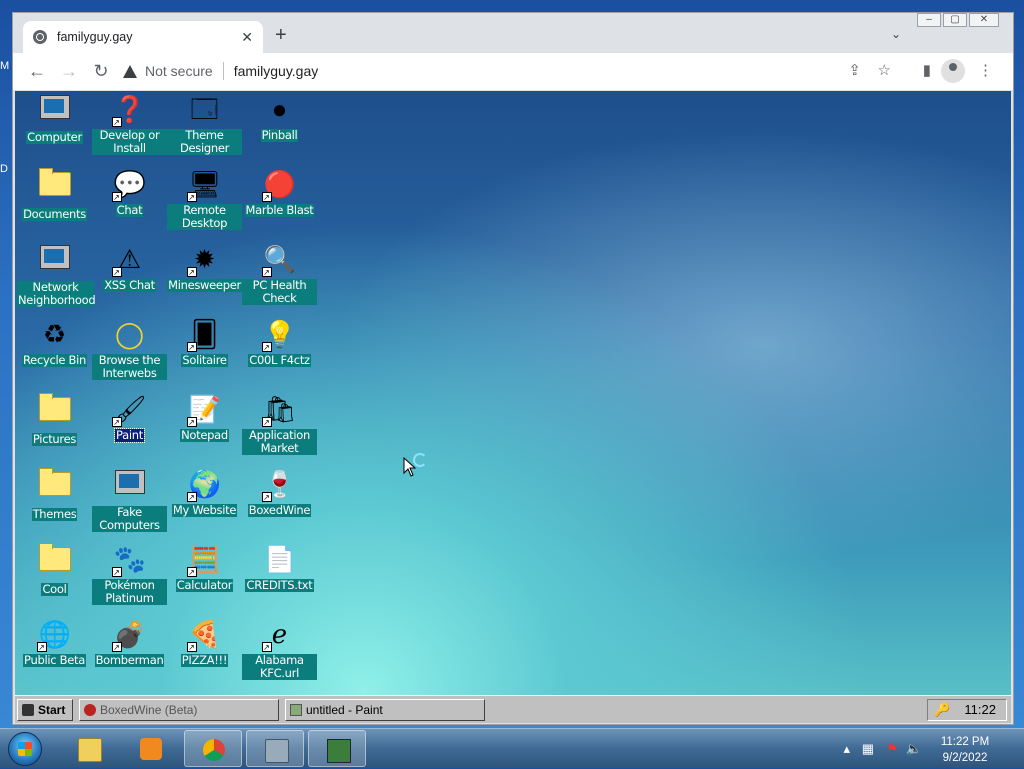 The image size is (1024, 769). Describe the element at coordinates (279, 135) in the screenshot. I see `icon-label: Pinball` at that location.